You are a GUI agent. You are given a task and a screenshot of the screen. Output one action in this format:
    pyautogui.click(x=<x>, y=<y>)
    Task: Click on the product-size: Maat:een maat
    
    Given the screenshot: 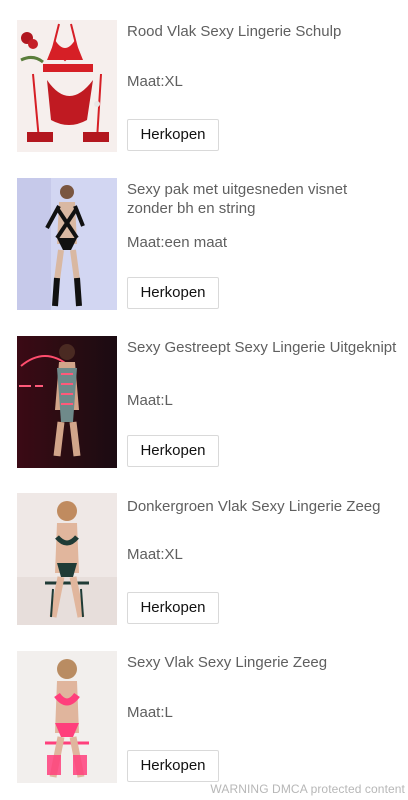 What is the action you would take?
    pyautogui.click(x=177, y=242)
    